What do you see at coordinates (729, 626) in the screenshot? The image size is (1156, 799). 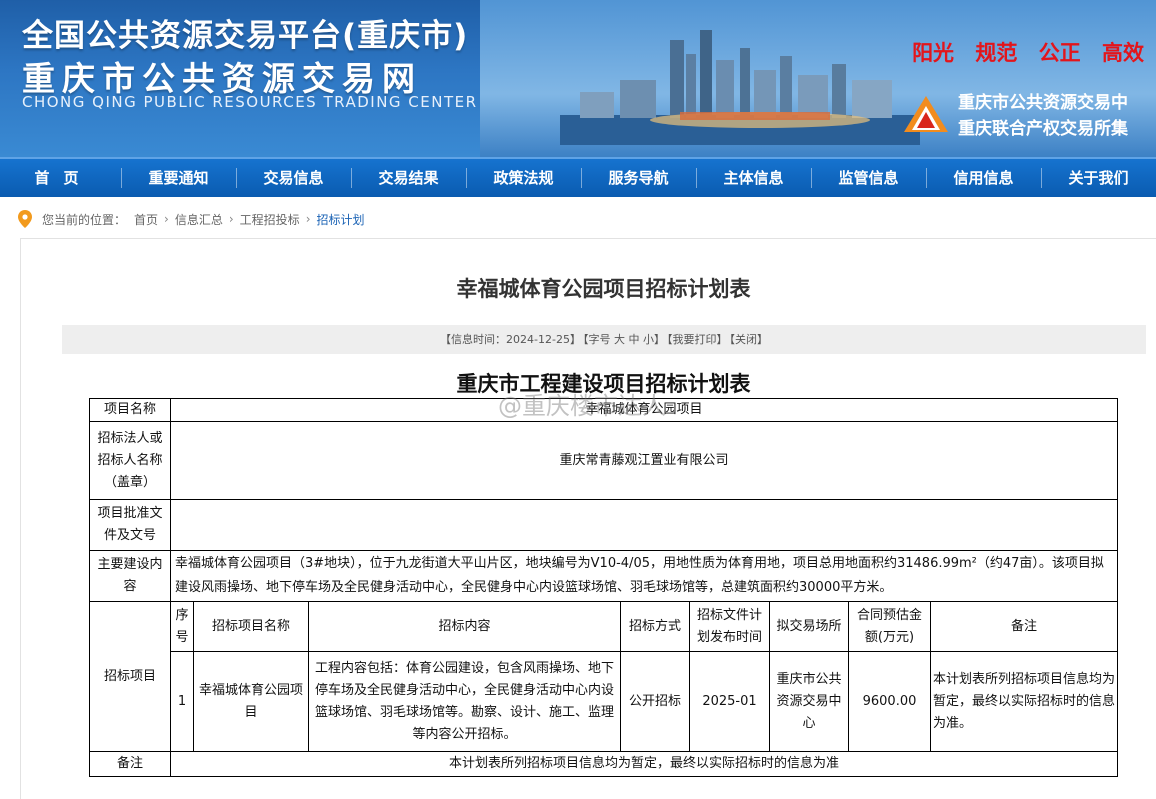 I see `column-header: 招标文件计划发布时间` at bounding box center [729, 626].